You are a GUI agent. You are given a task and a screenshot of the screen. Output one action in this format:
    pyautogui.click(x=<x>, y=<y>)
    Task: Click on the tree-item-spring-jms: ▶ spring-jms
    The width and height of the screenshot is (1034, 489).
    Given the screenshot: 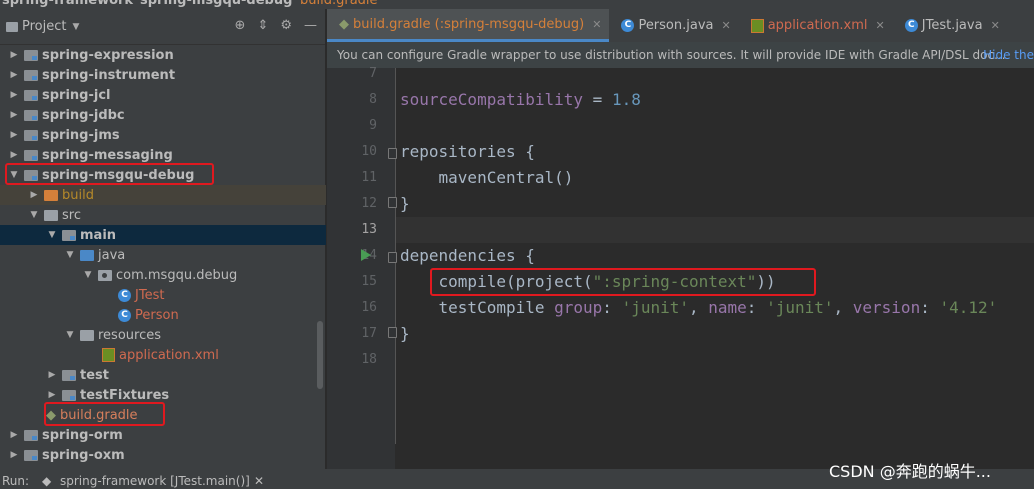 What is the action you would take?
    pyautogui.click(x=163, y=135)
    